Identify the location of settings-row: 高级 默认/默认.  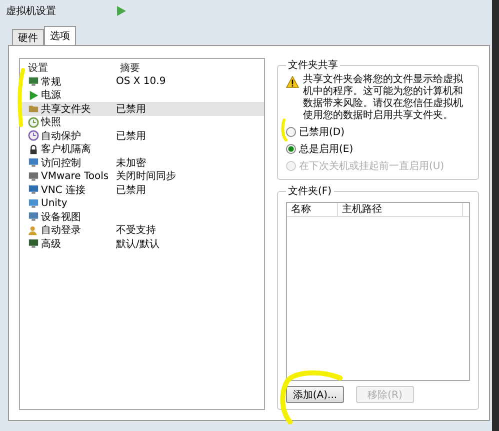
(142, 243).